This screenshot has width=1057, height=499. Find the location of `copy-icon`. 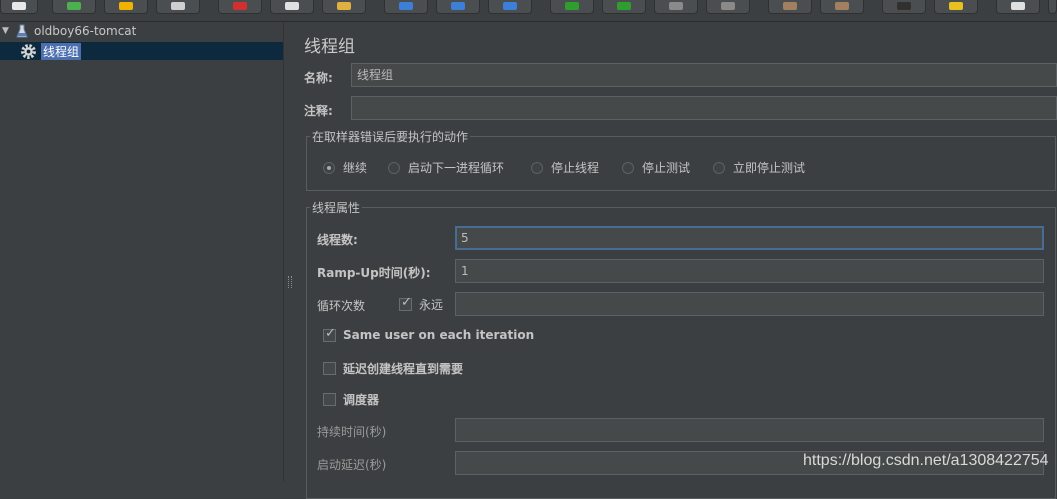

copy-icon is located at coordinates (292, 6).